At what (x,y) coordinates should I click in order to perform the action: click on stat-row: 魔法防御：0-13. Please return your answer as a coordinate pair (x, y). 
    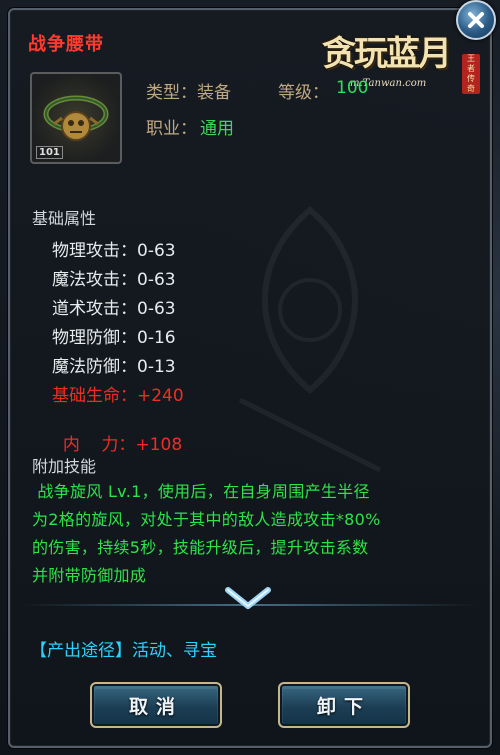
    Looking at the image, I should click on (114, 364).